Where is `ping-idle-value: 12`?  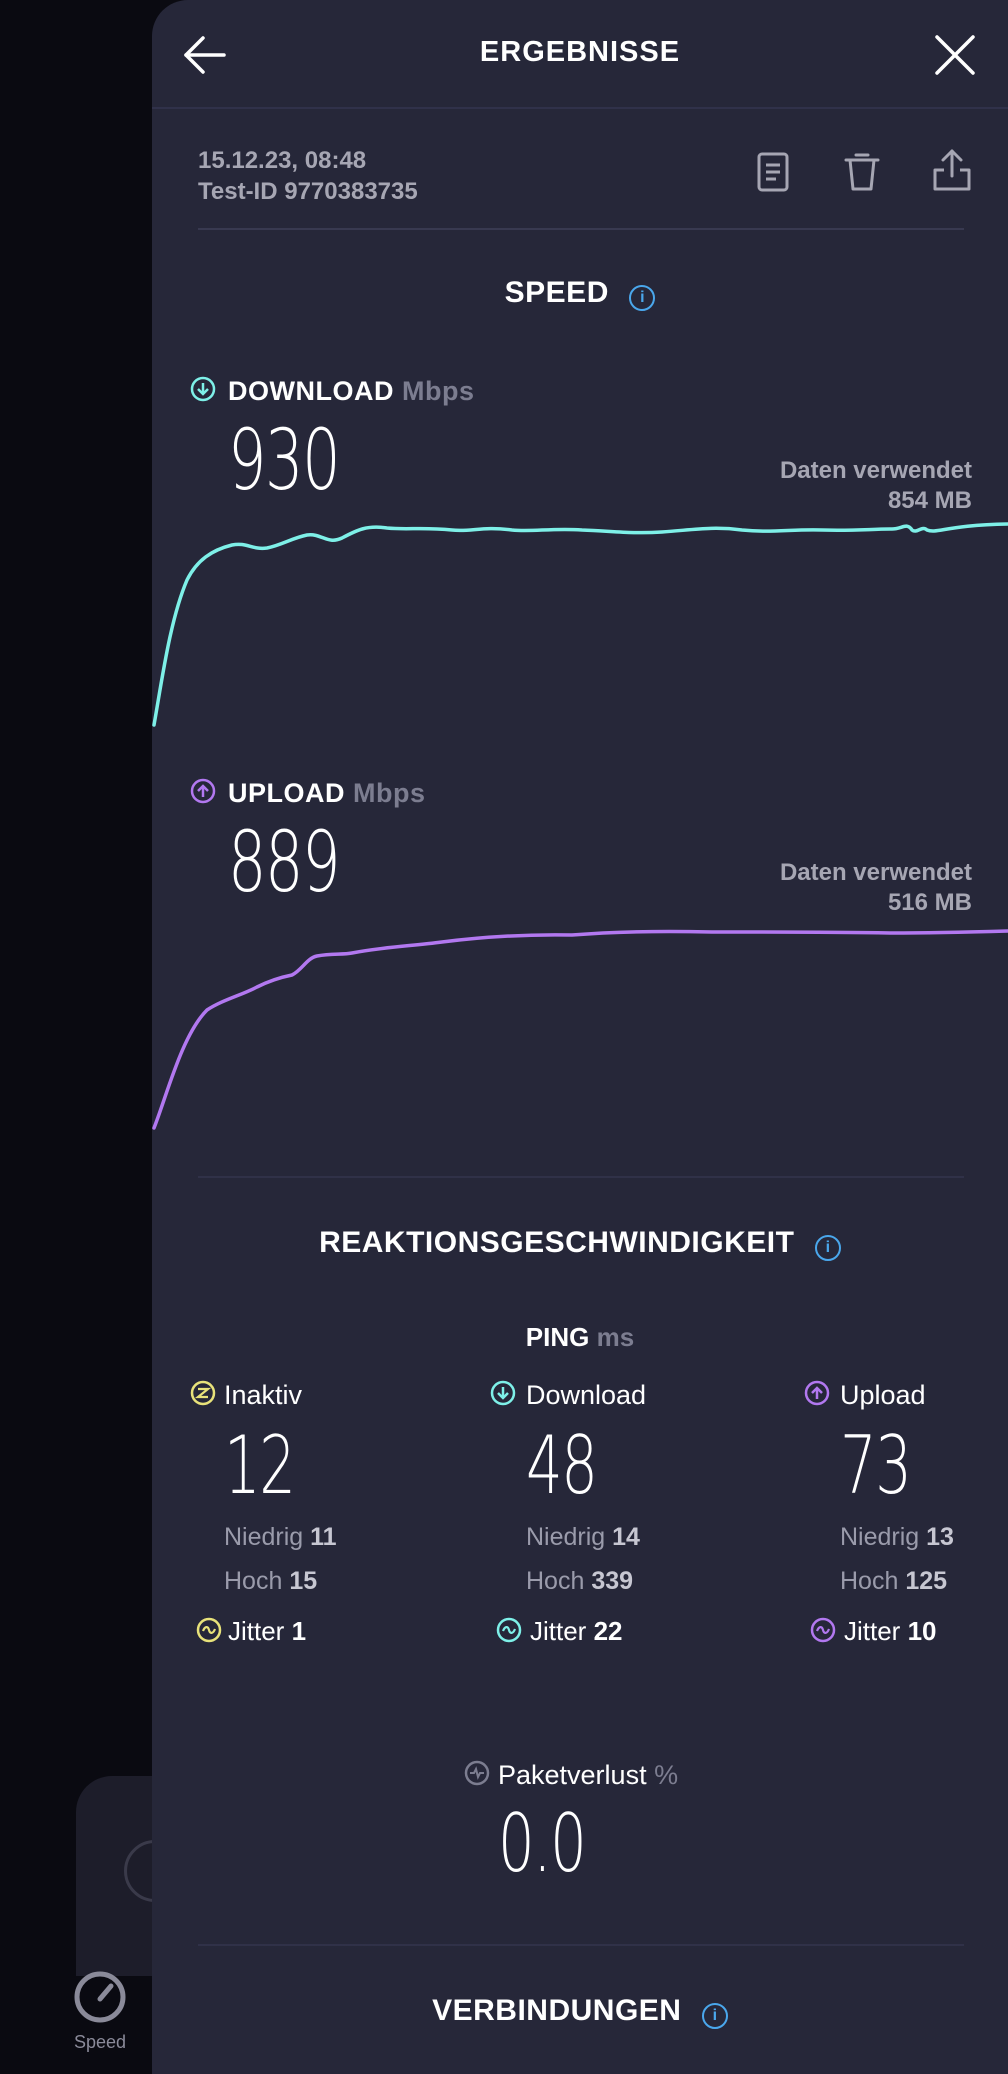 ping-idle-value: 12 is located at coordinates (260, 1465).